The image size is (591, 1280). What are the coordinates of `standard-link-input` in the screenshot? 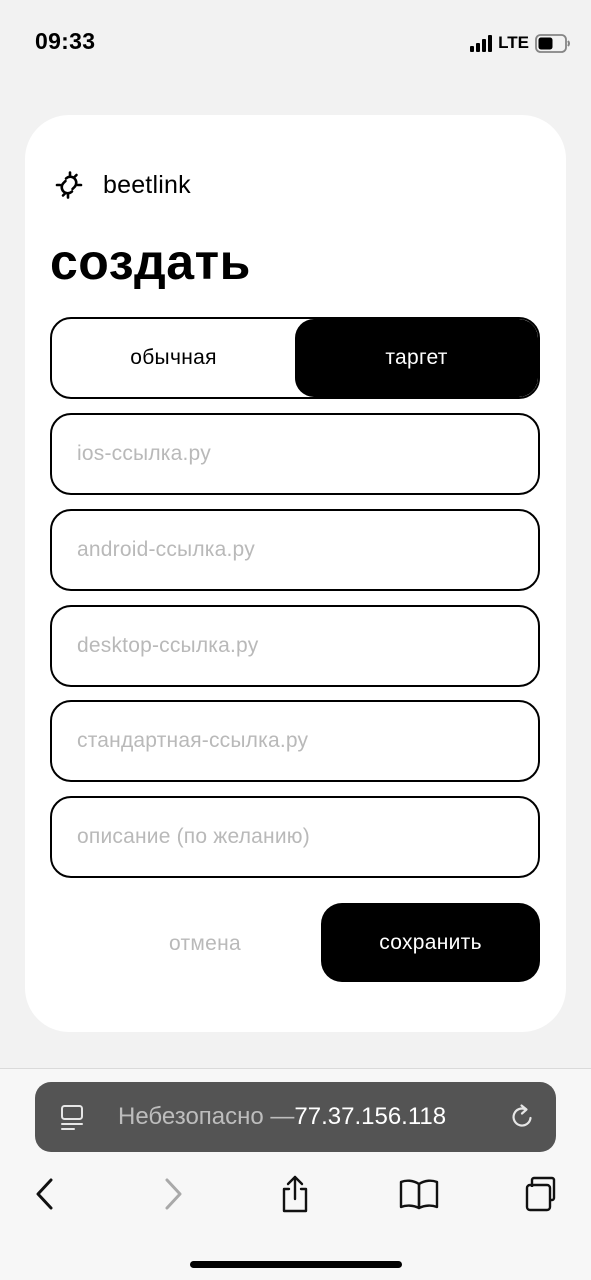 It's located at (295, 741).